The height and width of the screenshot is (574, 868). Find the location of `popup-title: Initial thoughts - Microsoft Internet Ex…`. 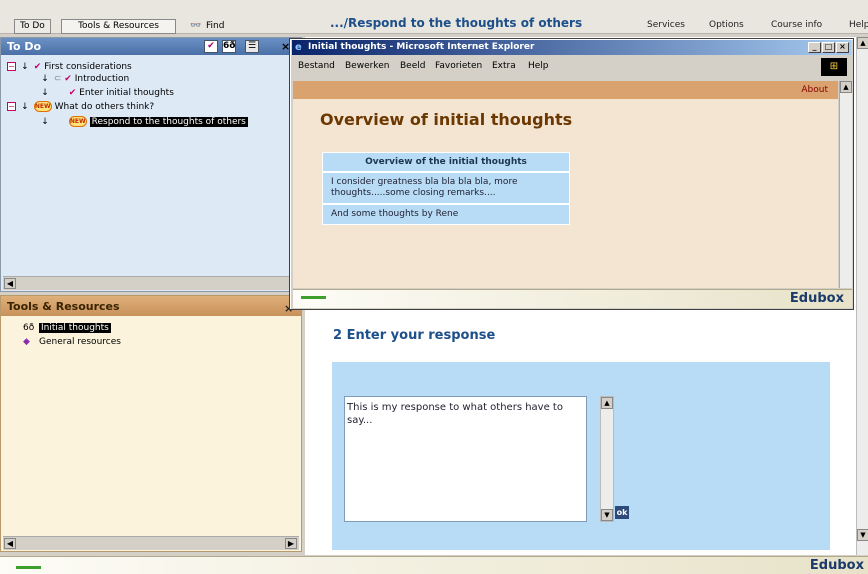

popup-title: Initial thoughts - Microsoft Internet Ex… is located at coordinates (421, 47).